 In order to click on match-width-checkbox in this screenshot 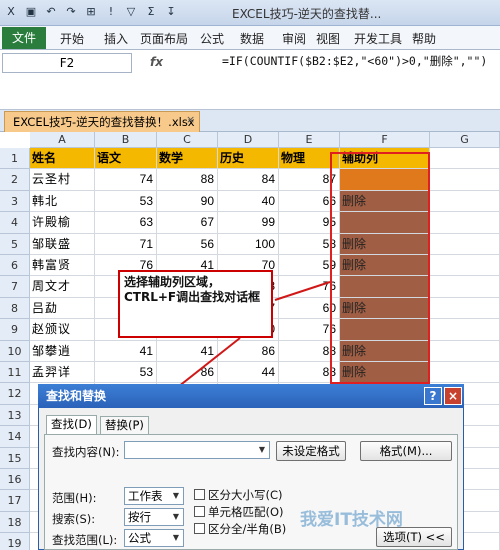, I will do `click(199, 528)`.